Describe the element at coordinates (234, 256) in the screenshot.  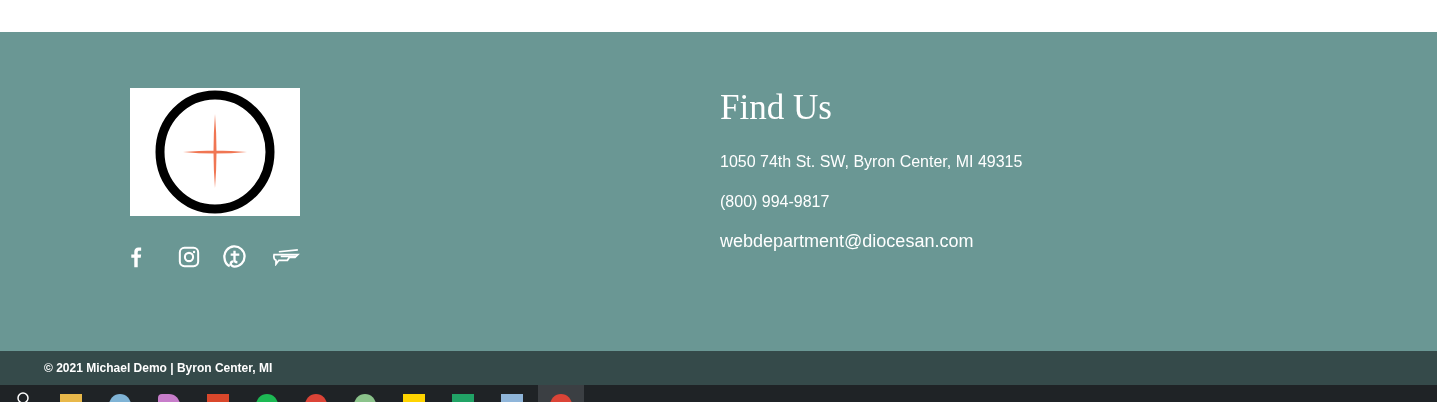
I see `circle-logo-icon` at that location.